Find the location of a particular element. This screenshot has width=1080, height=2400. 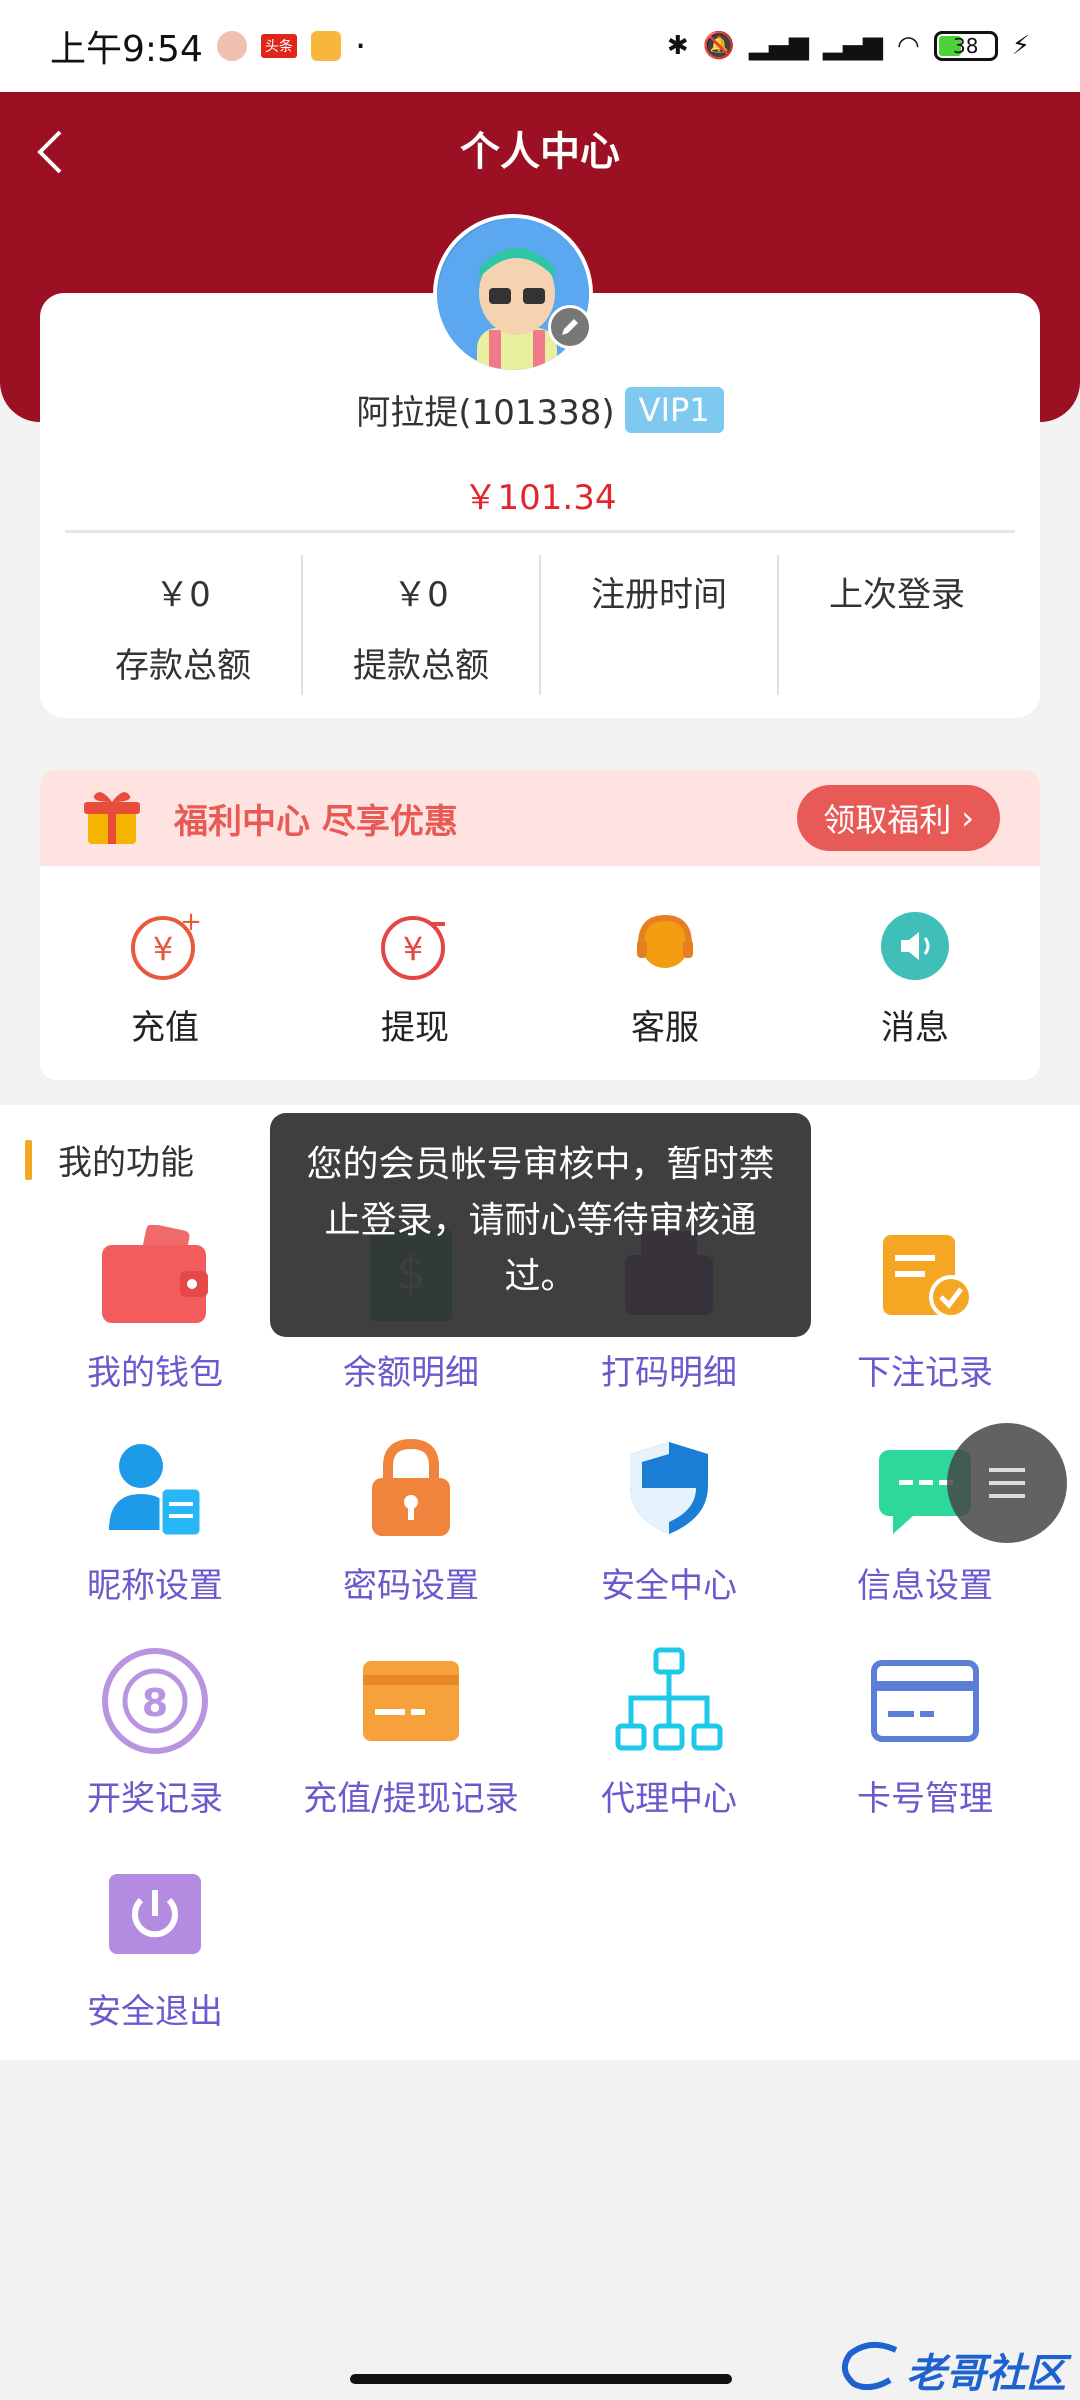

pencil-icon is located at coordinates (570, 327).